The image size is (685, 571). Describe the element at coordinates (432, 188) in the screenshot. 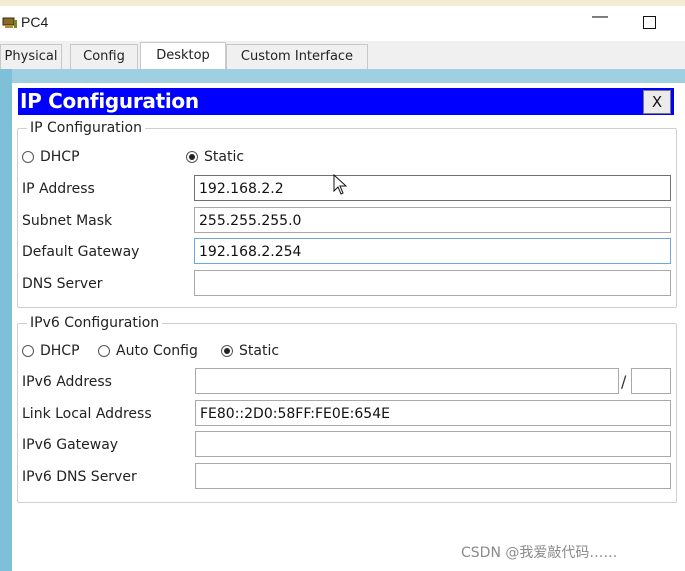

I see `ip-address-input: 192.168.2.2` at that location.